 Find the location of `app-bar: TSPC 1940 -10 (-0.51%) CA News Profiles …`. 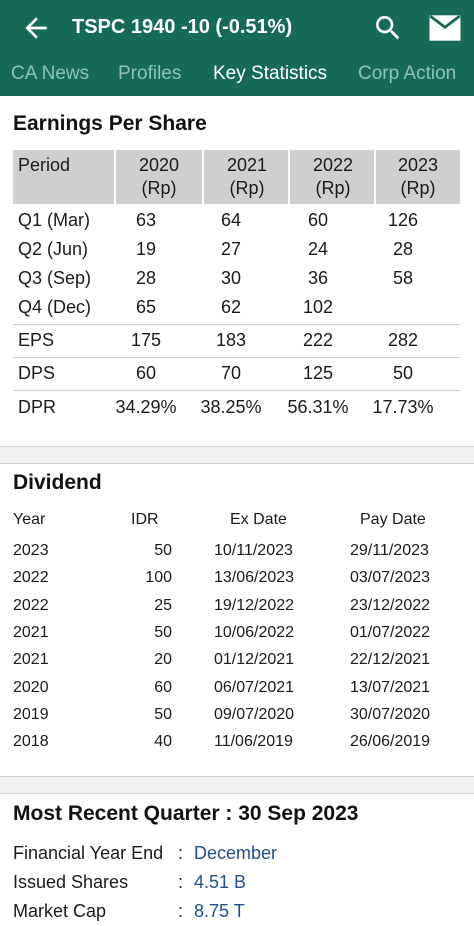

app-bar: TSPC 1940 -10 (-0.51%) CA News Profiles … is located at coordinates (237, 48).